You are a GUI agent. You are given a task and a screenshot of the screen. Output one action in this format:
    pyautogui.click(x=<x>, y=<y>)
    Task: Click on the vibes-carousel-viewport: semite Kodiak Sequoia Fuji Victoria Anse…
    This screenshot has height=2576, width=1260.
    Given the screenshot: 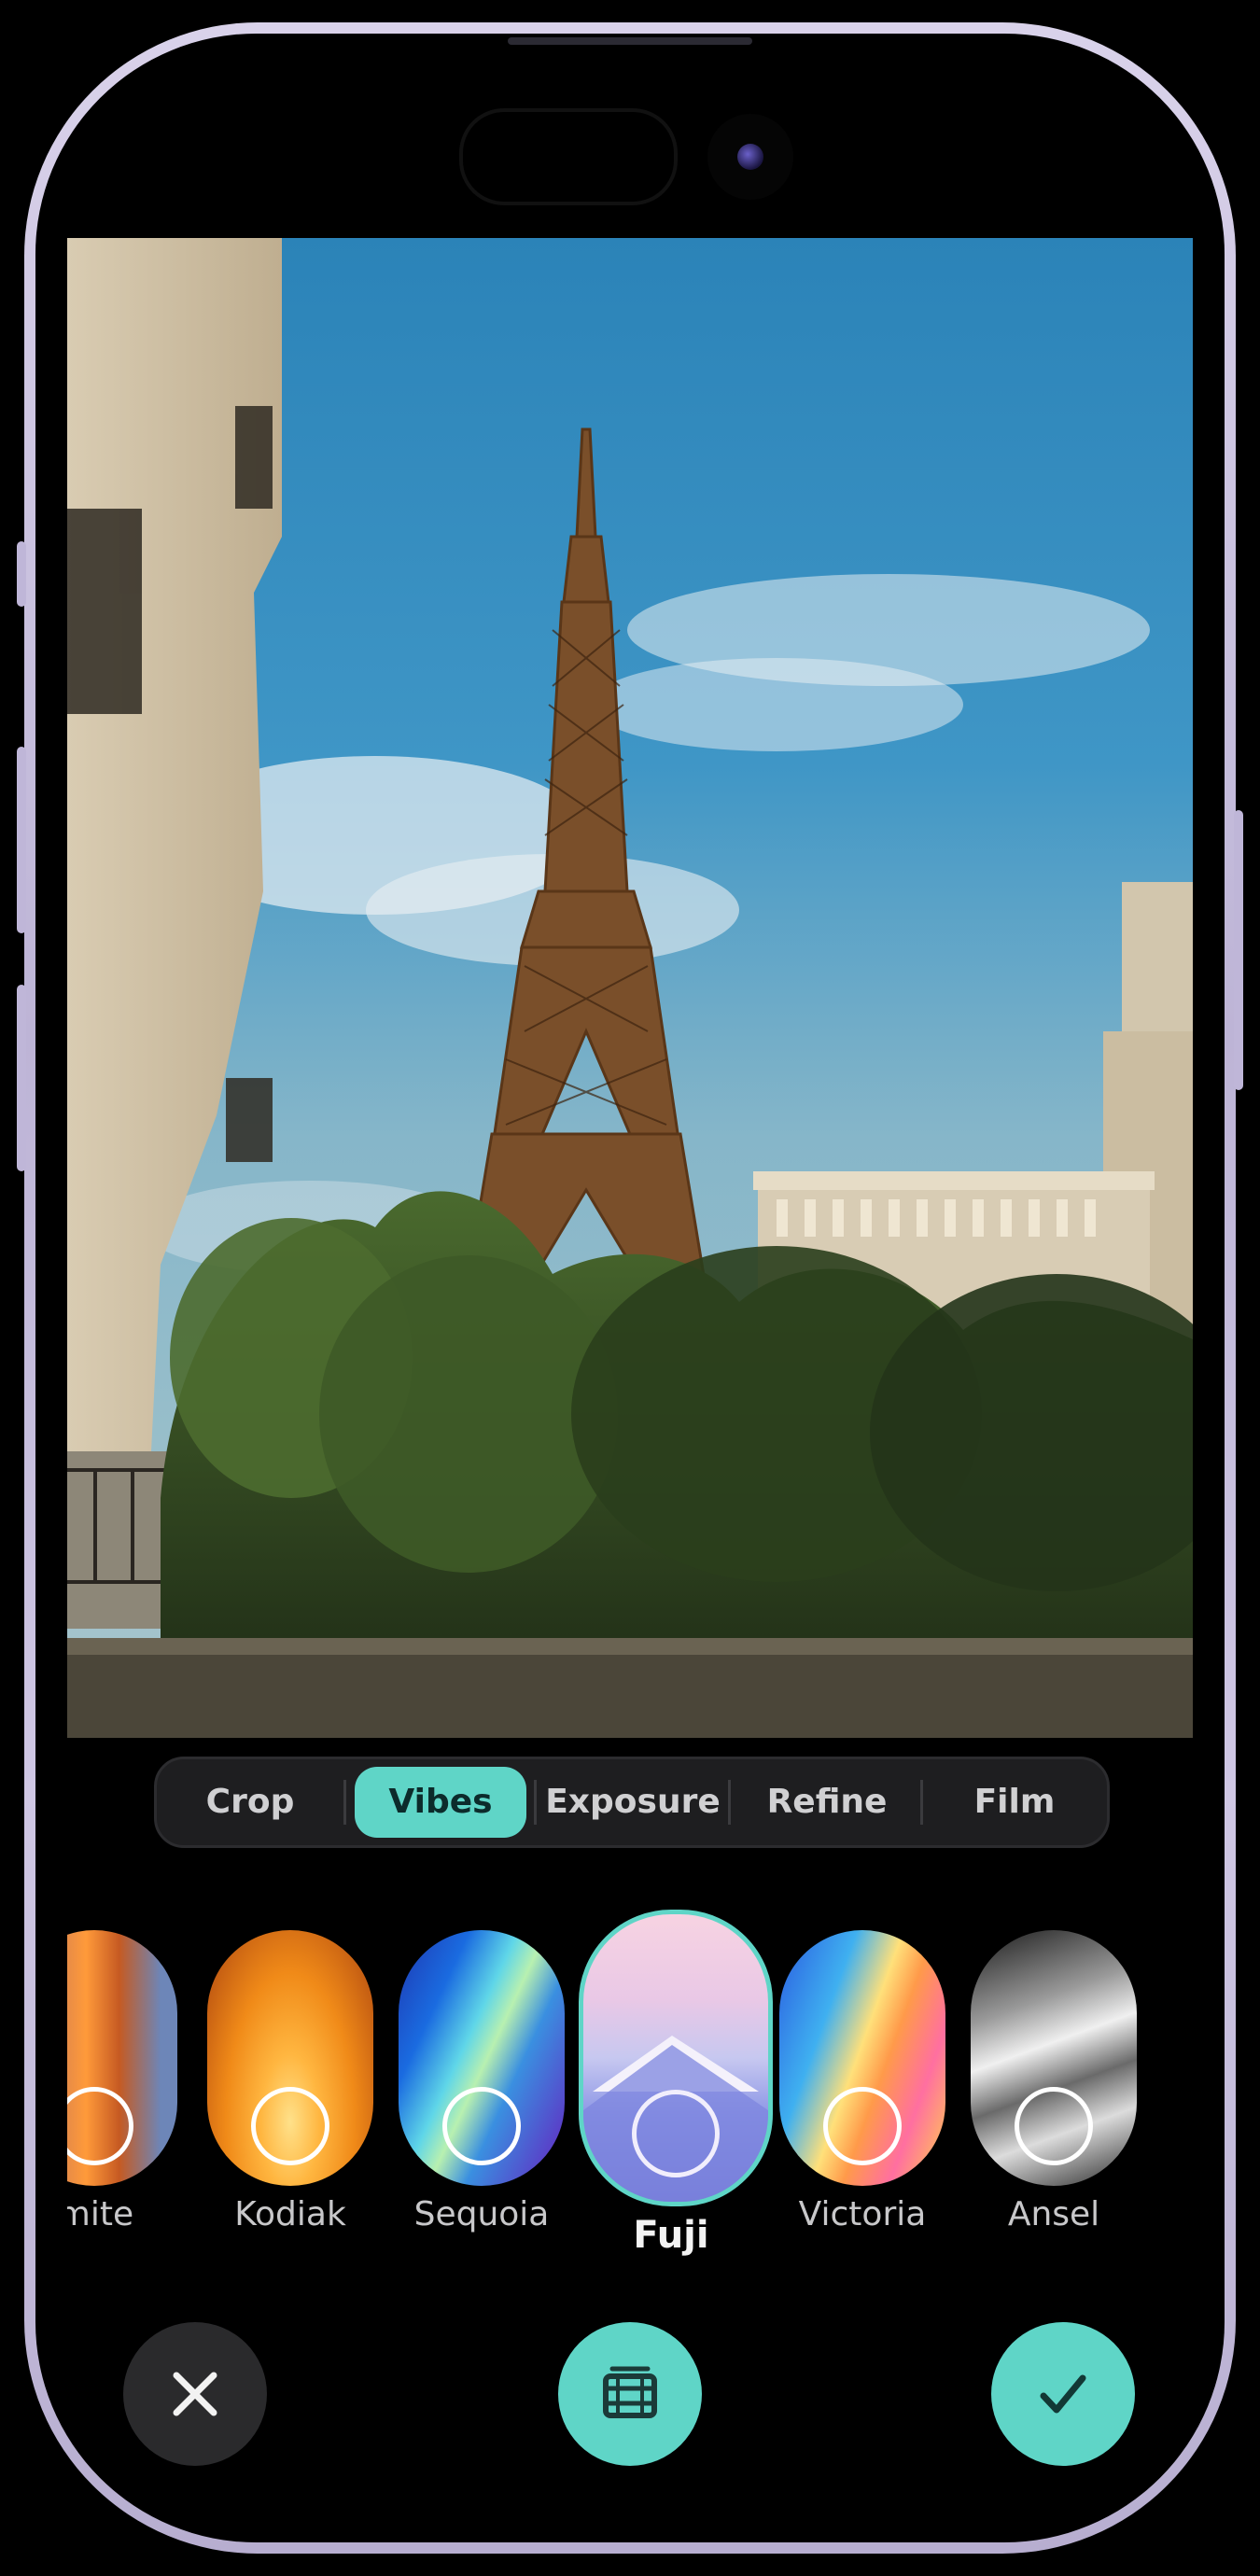 What is the action you would take?
    pyautogui.click(x=630, y=2081)
    